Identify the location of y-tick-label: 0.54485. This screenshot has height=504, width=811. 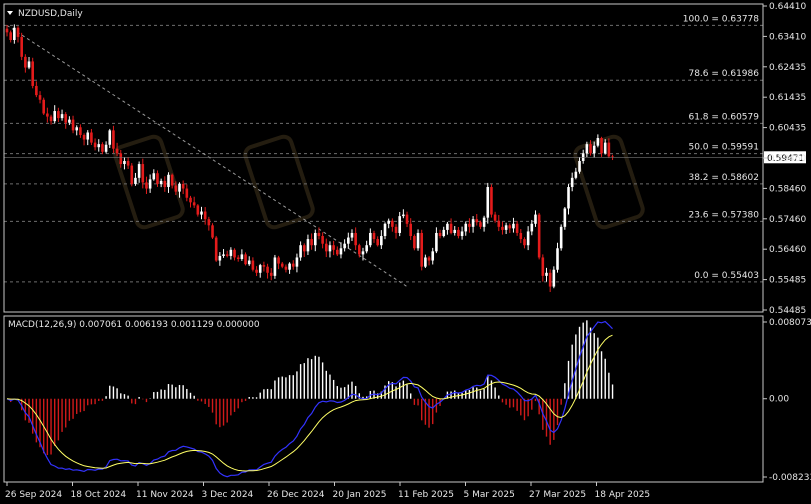
(787, 311).